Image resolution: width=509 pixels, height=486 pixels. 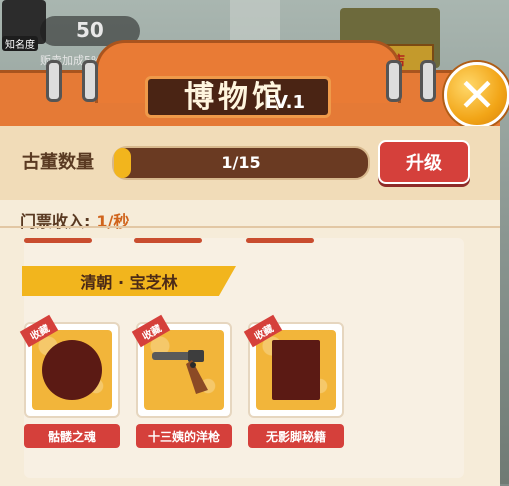 I want to click on item-name: 骷髅之魂, so click(x=72, y=436).